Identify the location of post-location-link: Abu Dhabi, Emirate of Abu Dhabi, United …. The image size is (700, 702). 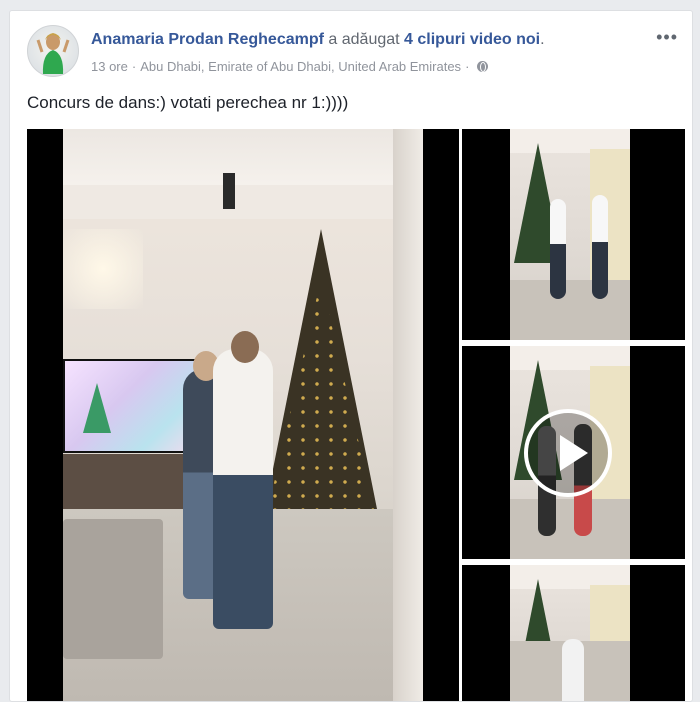
(300, 66).